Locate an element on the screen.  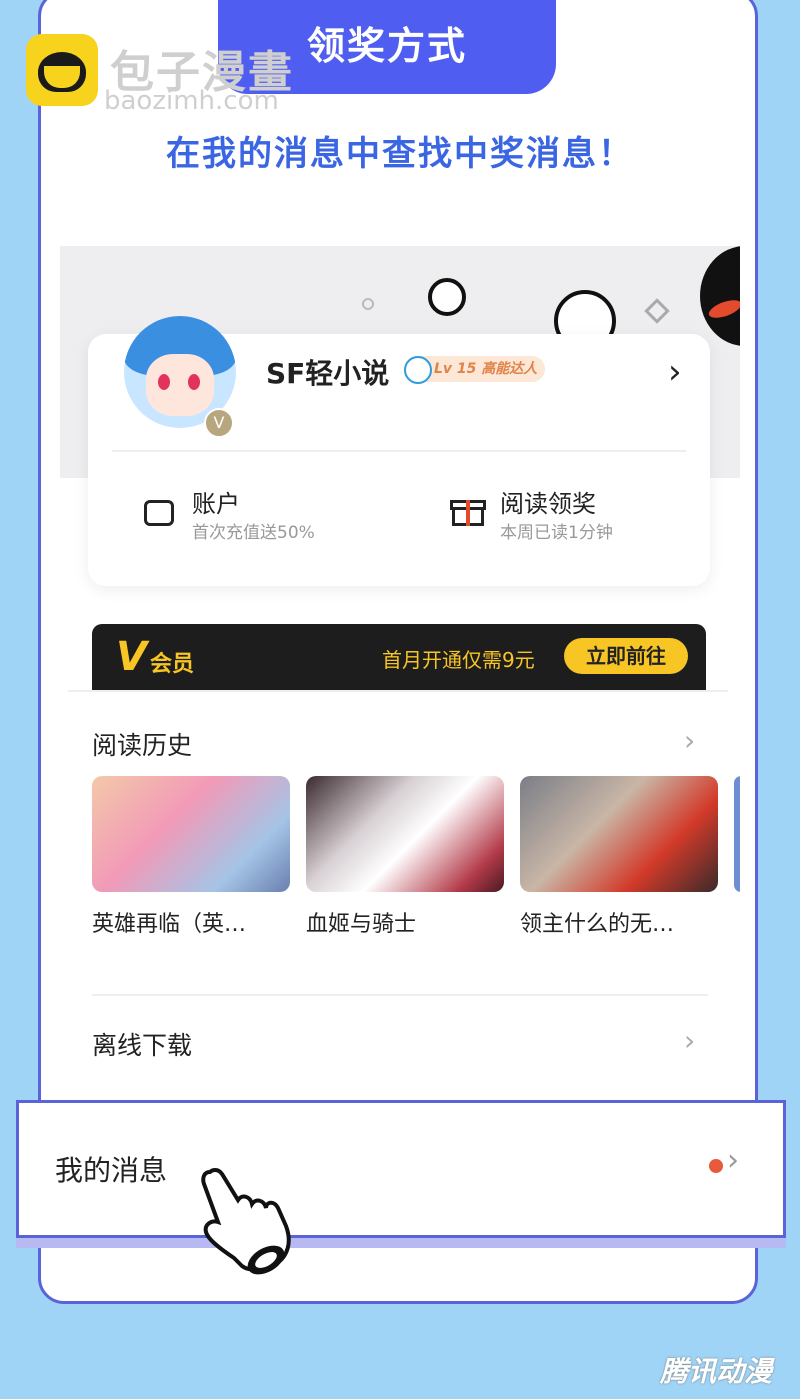
reading-reward-subtitle: 本周已读1分钟 is located at coordinates (556, 533).